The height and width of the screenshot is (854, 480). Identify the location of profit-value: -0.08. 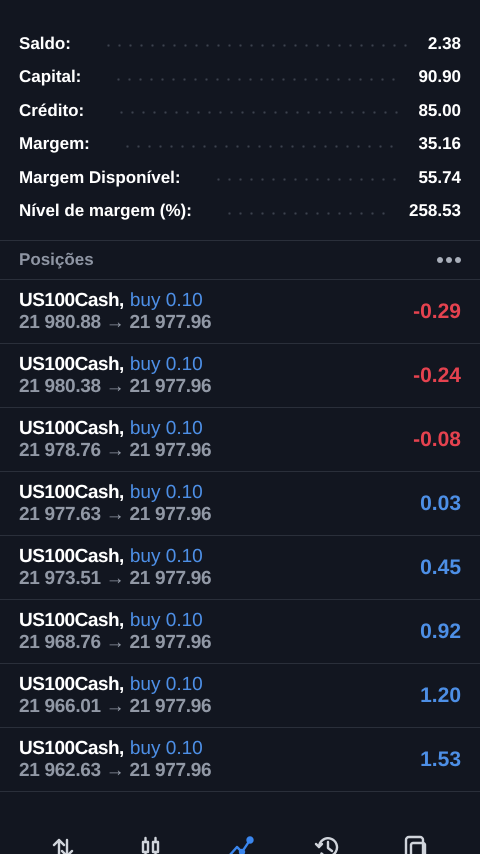
(437, 440).